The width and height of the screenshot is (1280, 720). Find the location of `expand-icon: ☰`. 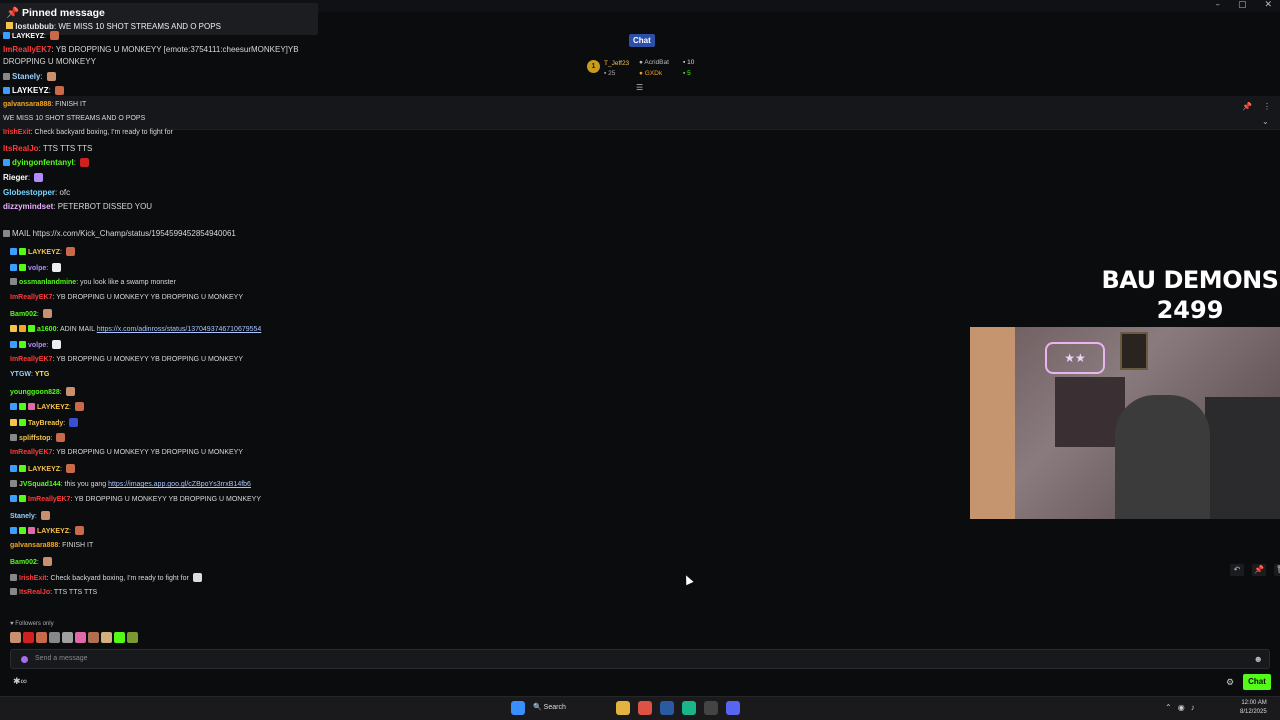

expand-icon: ☰ is located at coordinates (639, 87).